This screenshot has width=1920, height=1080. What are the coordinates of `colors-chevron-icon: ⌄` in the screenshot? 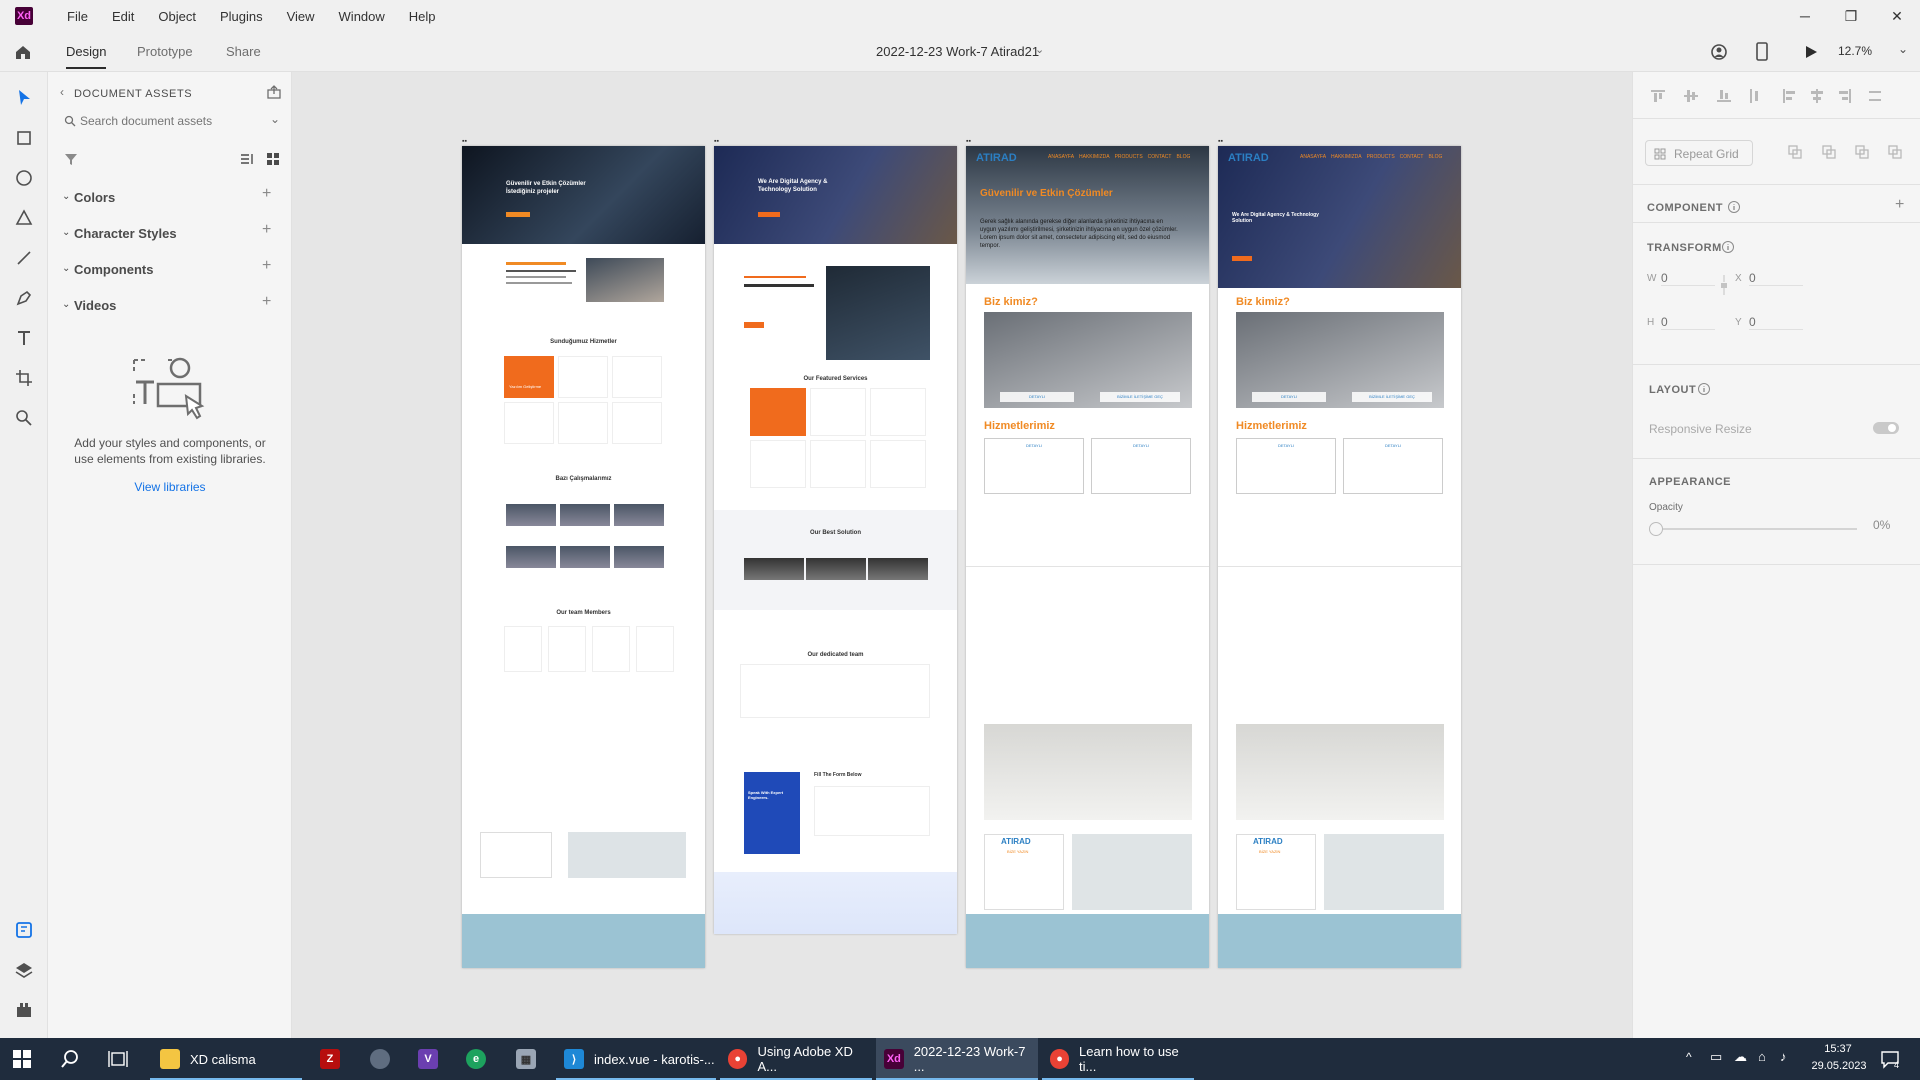 It's located at (66, 196).